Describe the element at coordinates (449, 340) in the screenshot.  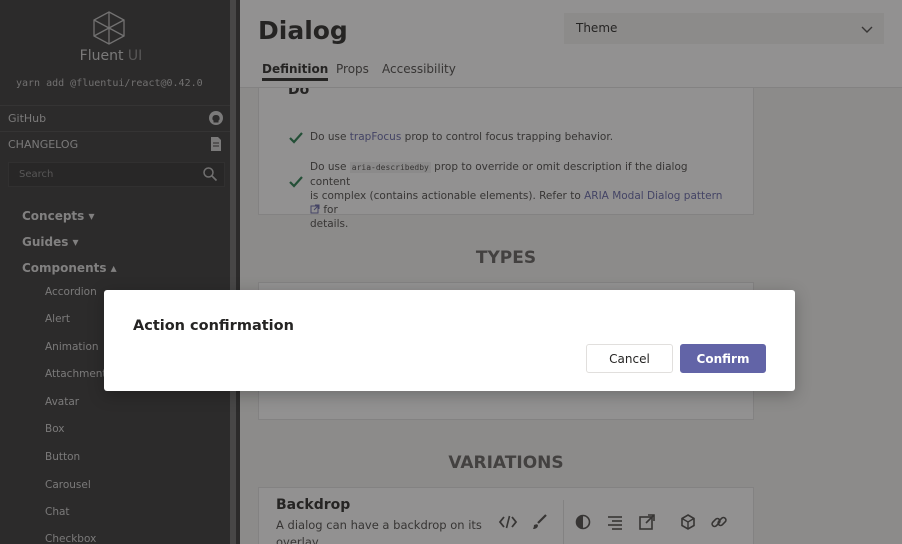
I see `confirm-dialog: Action confirmation Cancel Confirm` at that location.